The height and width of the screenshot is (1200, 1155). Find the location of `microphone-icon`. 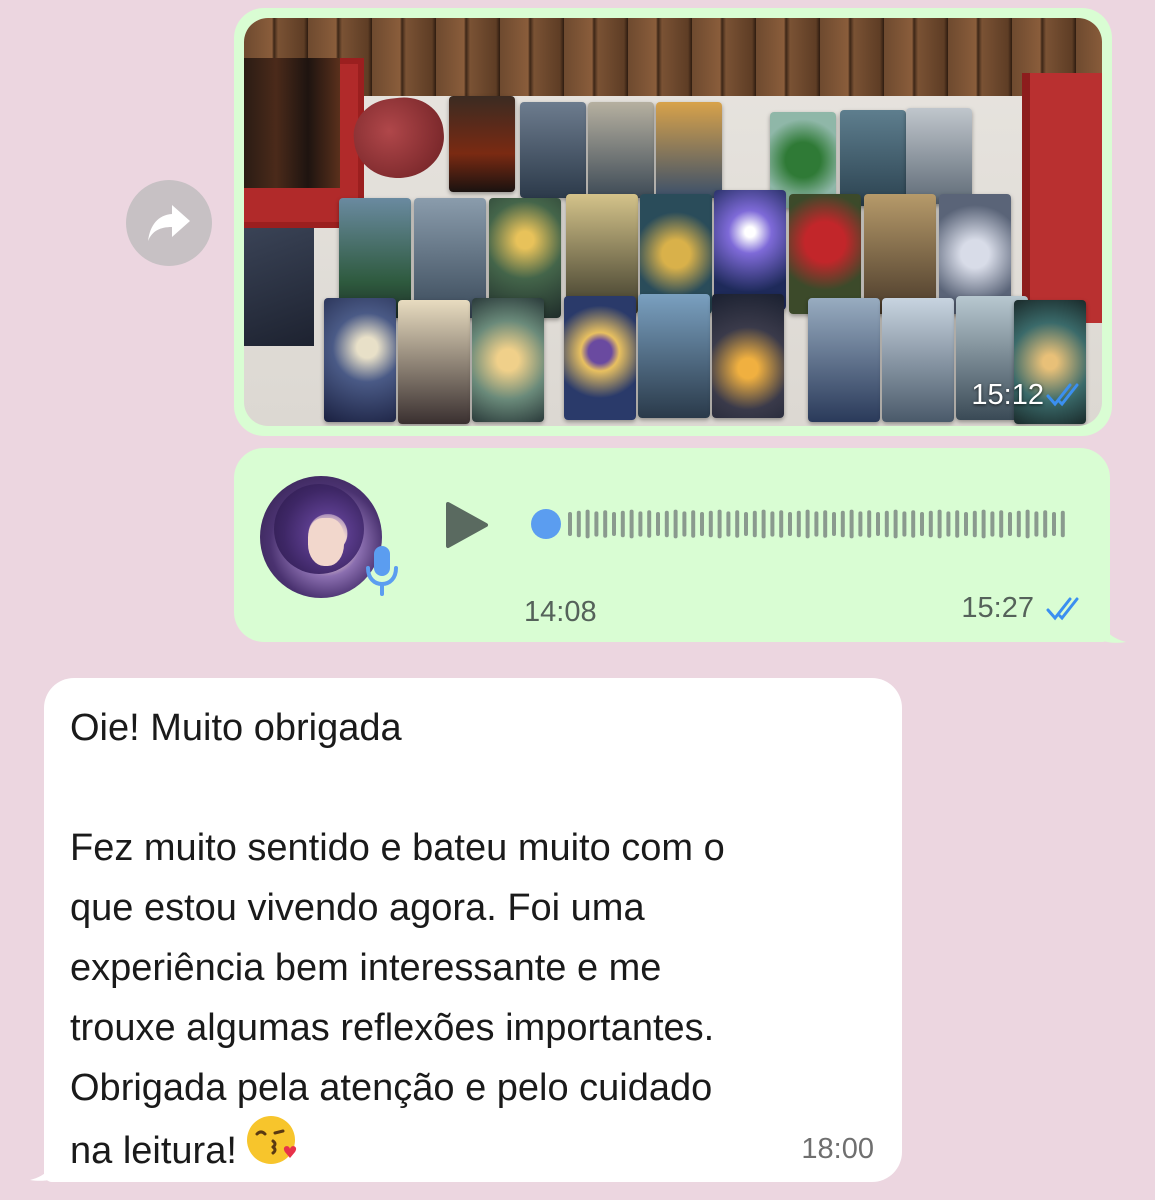

microphone-icon is located at coordinates (382, 571).